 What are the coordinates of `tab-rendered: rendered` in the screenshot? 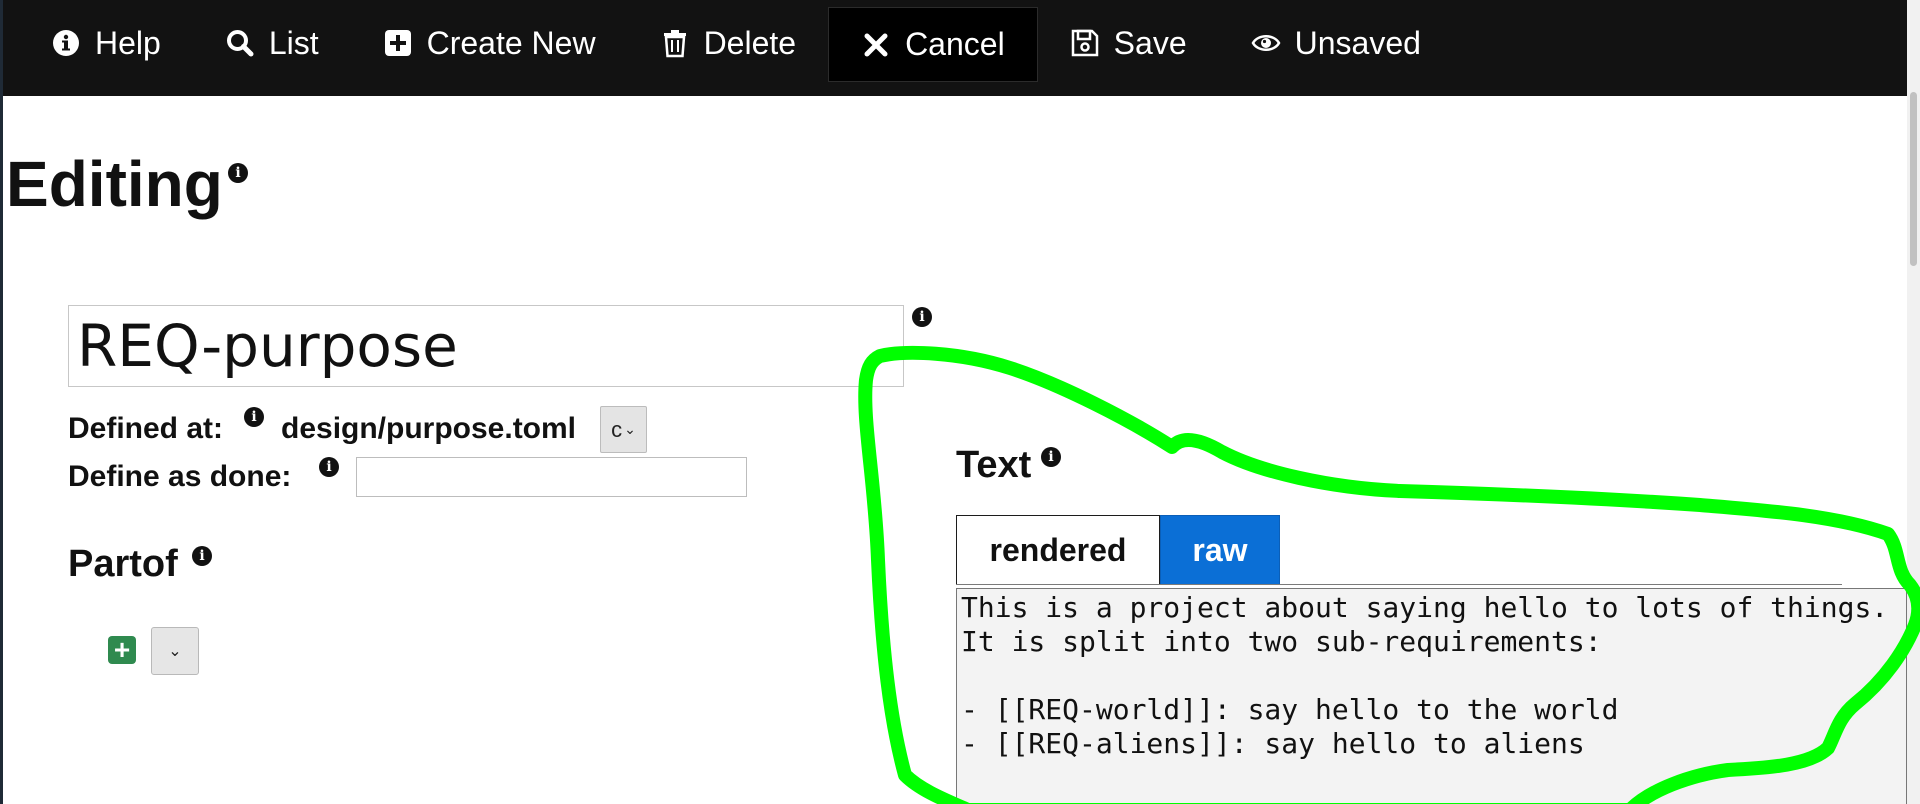 It's located at (1058, 550).